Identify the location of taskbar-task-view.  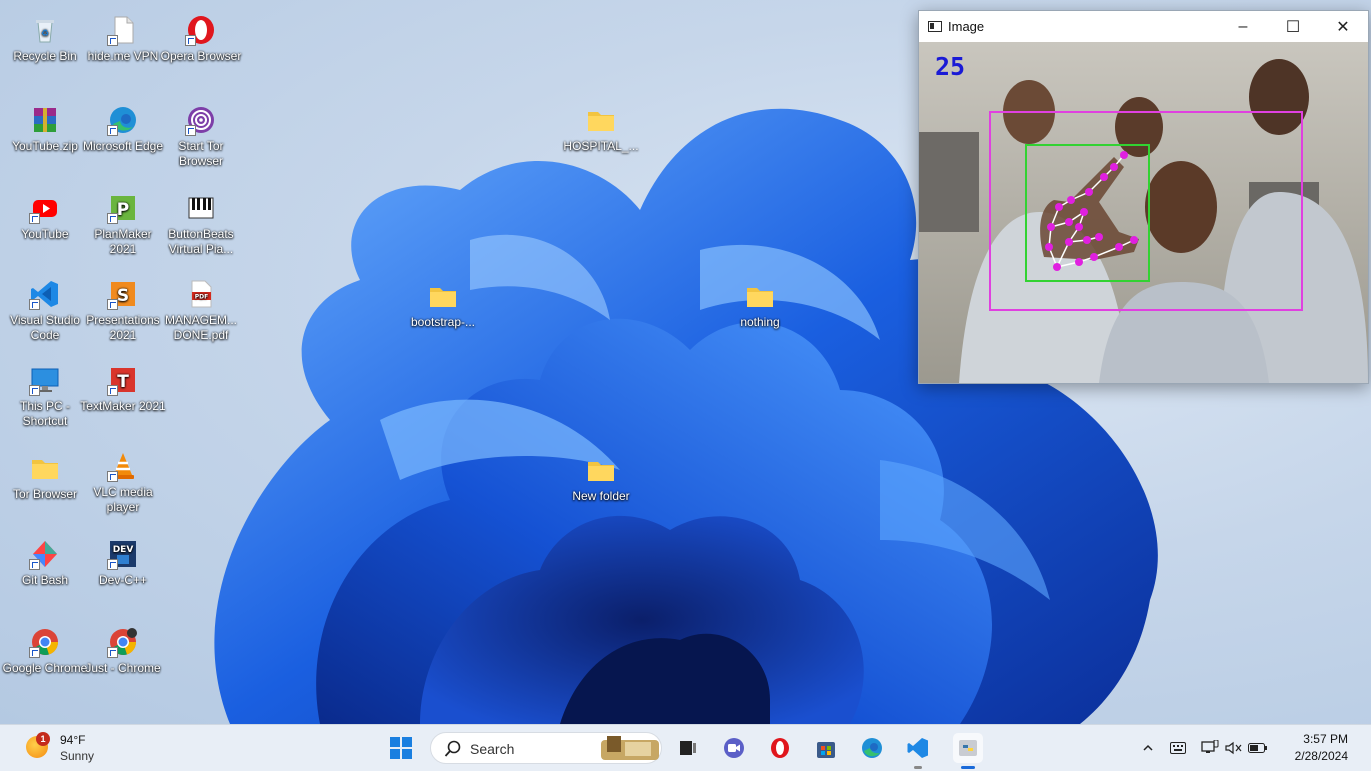
(688, 748).